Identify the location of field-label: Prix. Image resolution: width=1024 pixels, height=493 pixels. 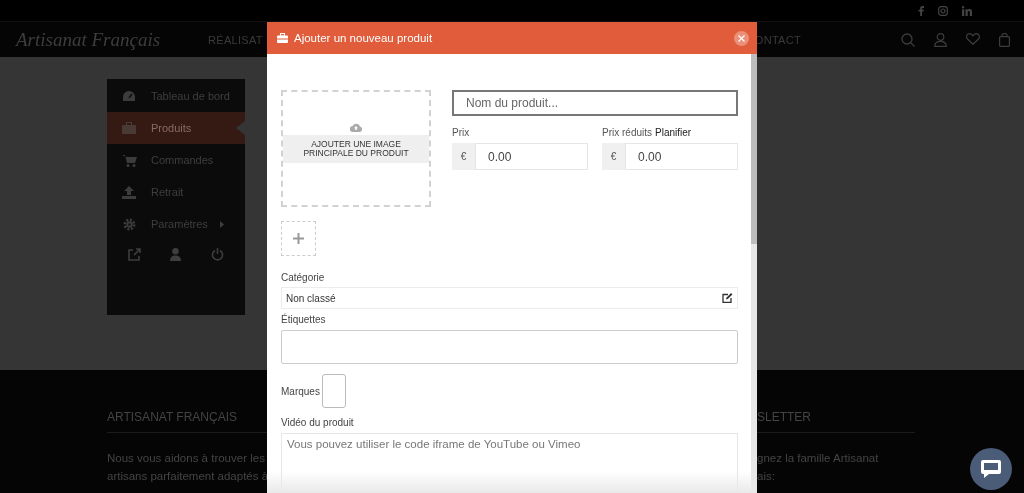
(461, 132).